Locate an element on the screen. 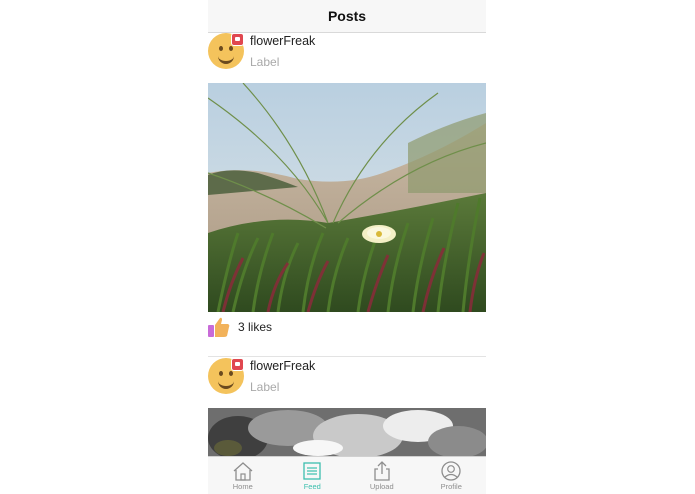 Image resolution: width=695 pixels, height=494 pixels. post-photo is located at coordinates (347, 432).